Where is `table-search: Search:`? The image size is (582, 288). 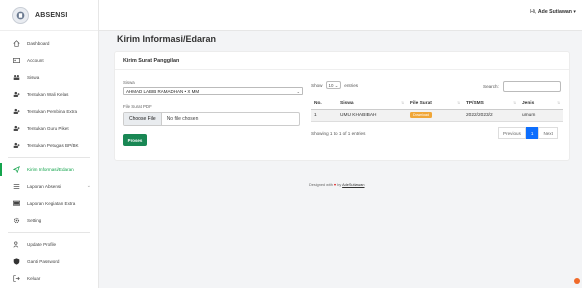 table-search: Search: is located at coordinates (522, 86).